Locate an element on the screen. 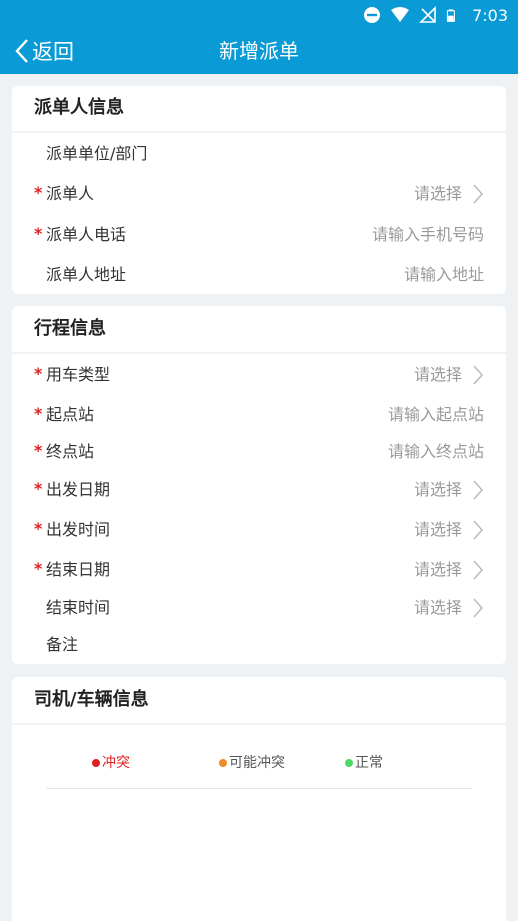 This screenshot has height=921, width=518. field-label: 出发日期 is located at coordinates (78, 489).